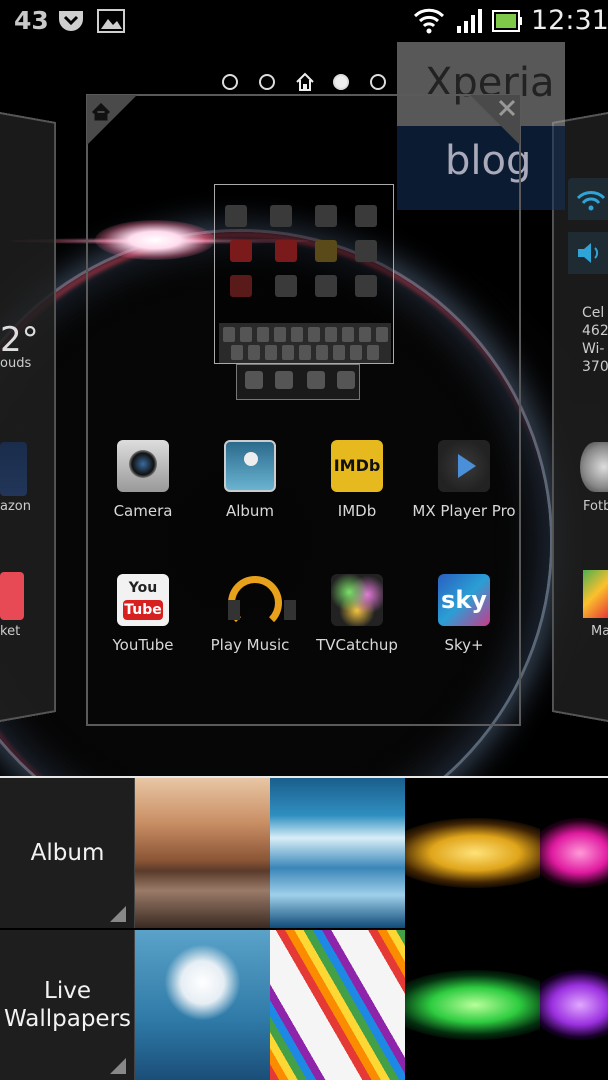 The image size is (608, 1080). I want to click on remove-page-icon, so click(494, 121).